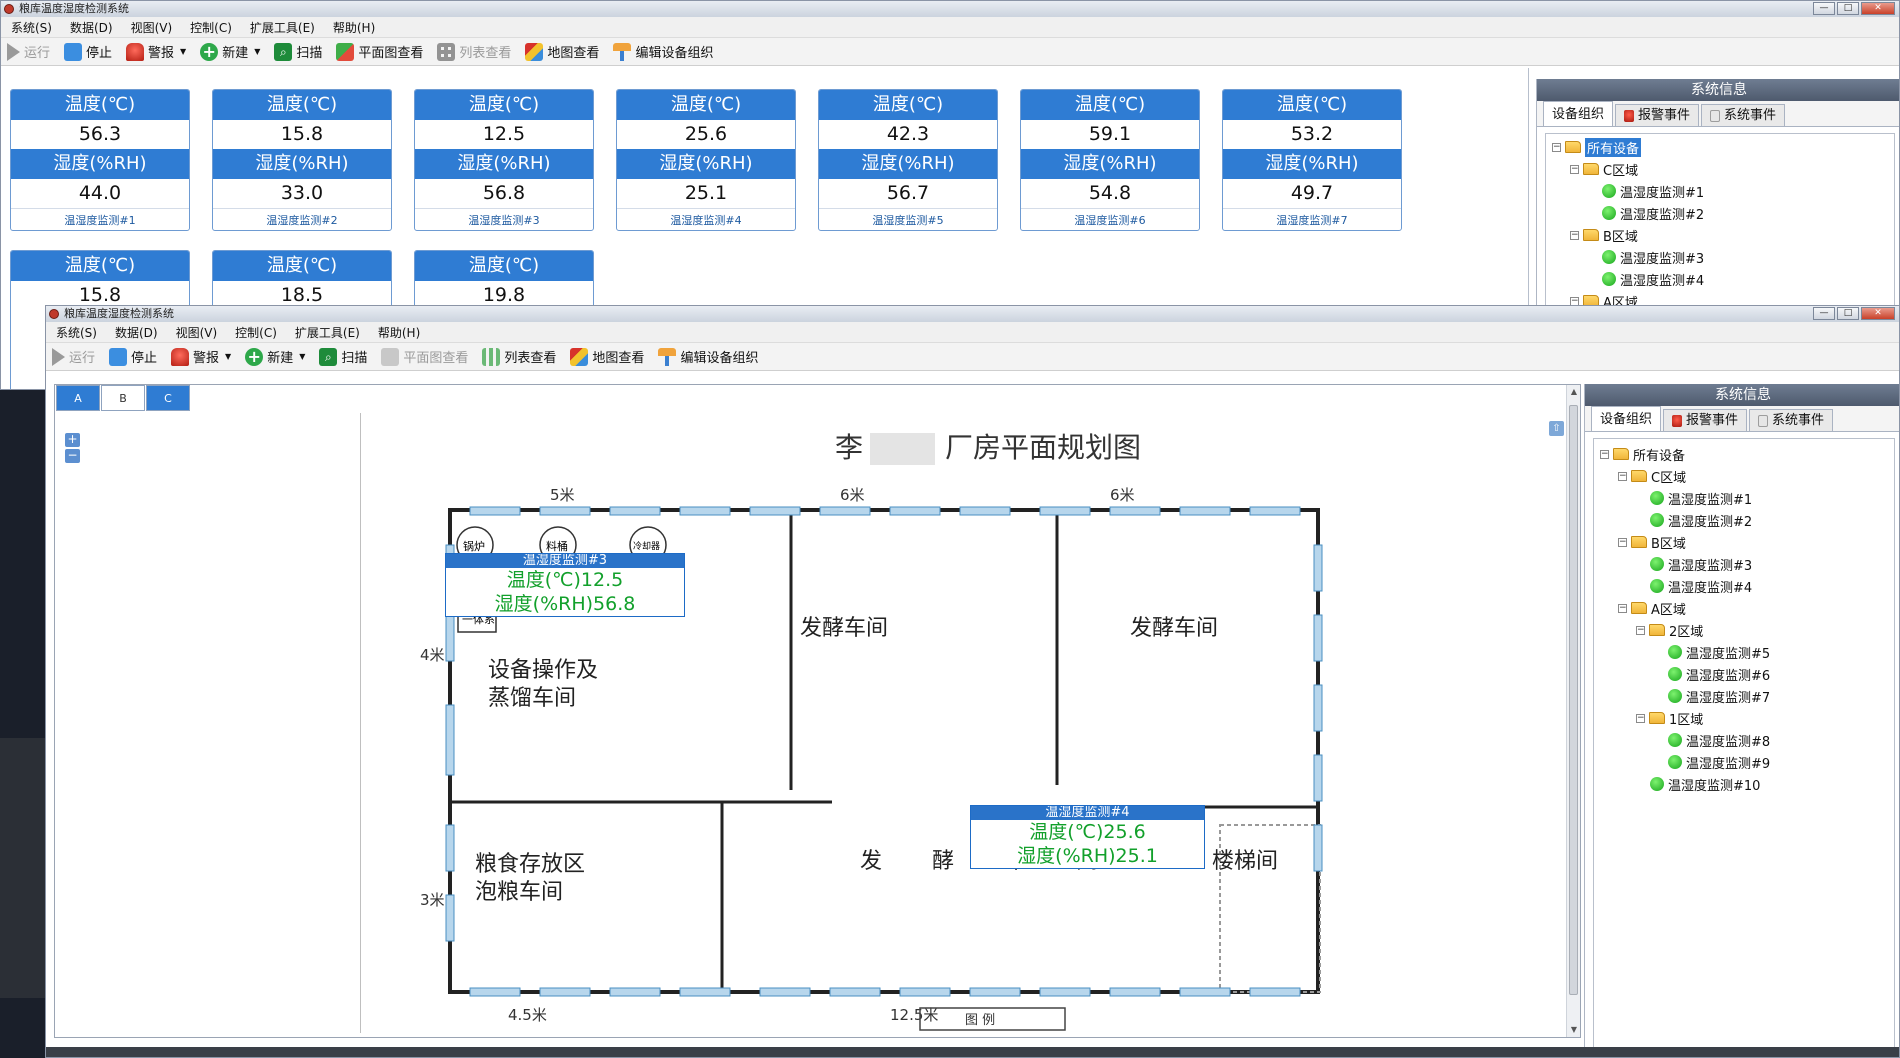 The image size is (1900, 1058). What do you see at coordinates (1669, 718) in the screenshot?
I see `tree-node-zone-a1: −1区域` at bounding box center [1669, 718].